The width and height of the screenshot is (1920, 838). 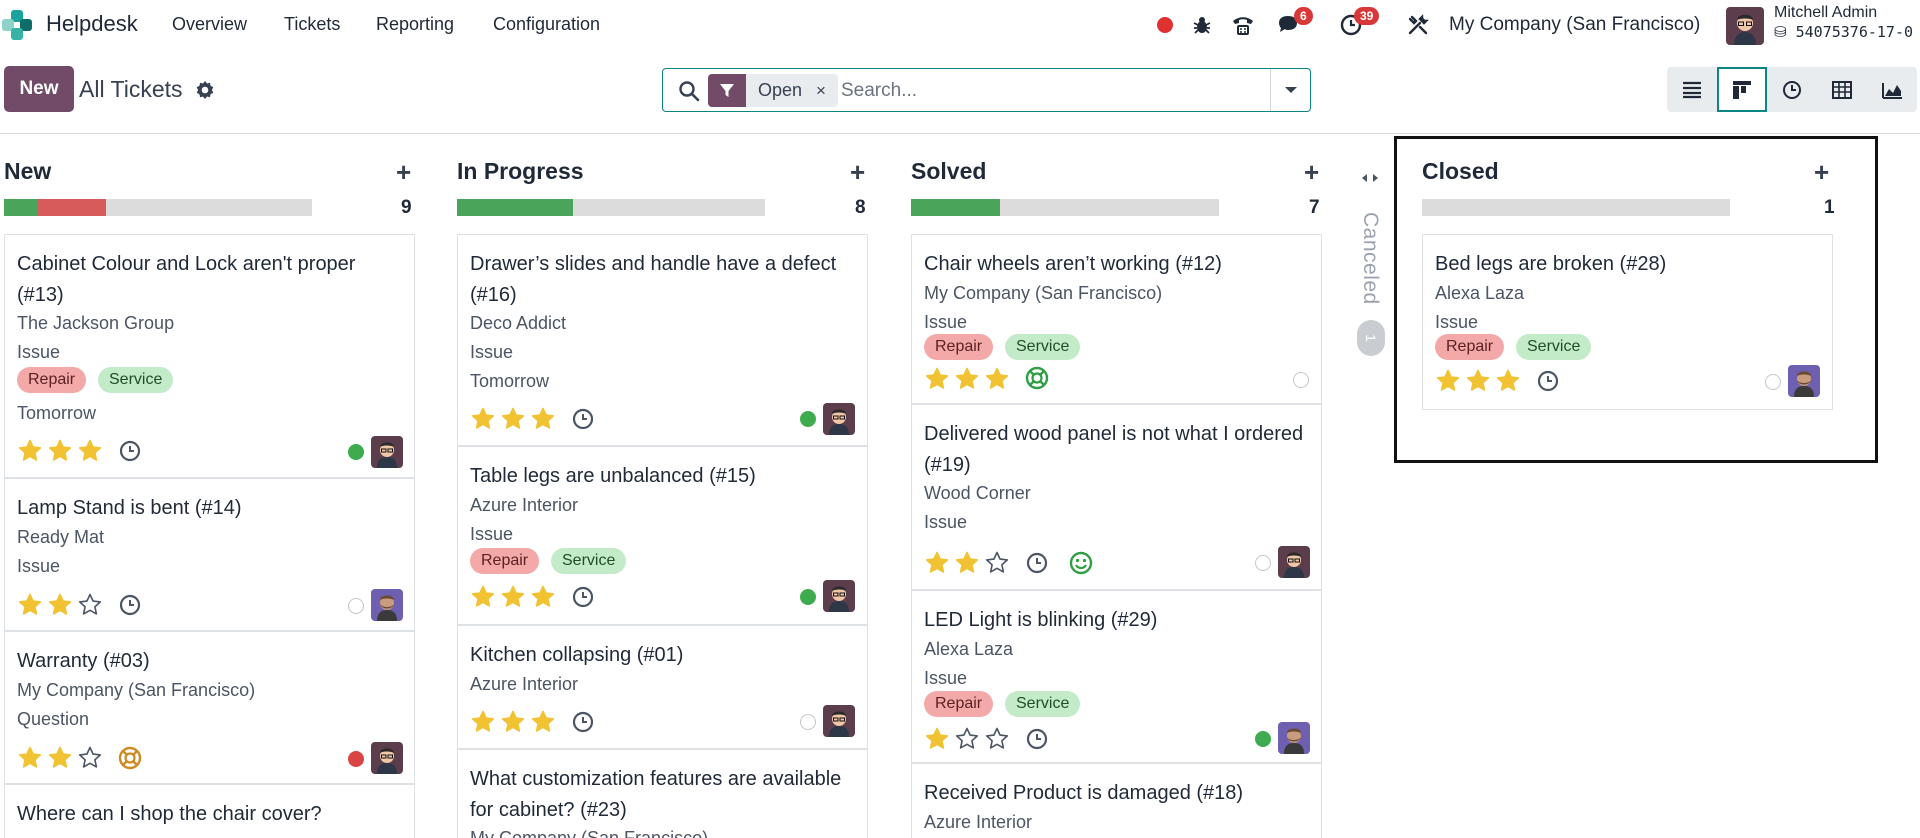 What do you see at coordinates (209, 554) in the screenshot?
I see `ticket-card-14: Lamp Stand is bent (#14) Ready Mat Issue` at bounding box center [209, 554].